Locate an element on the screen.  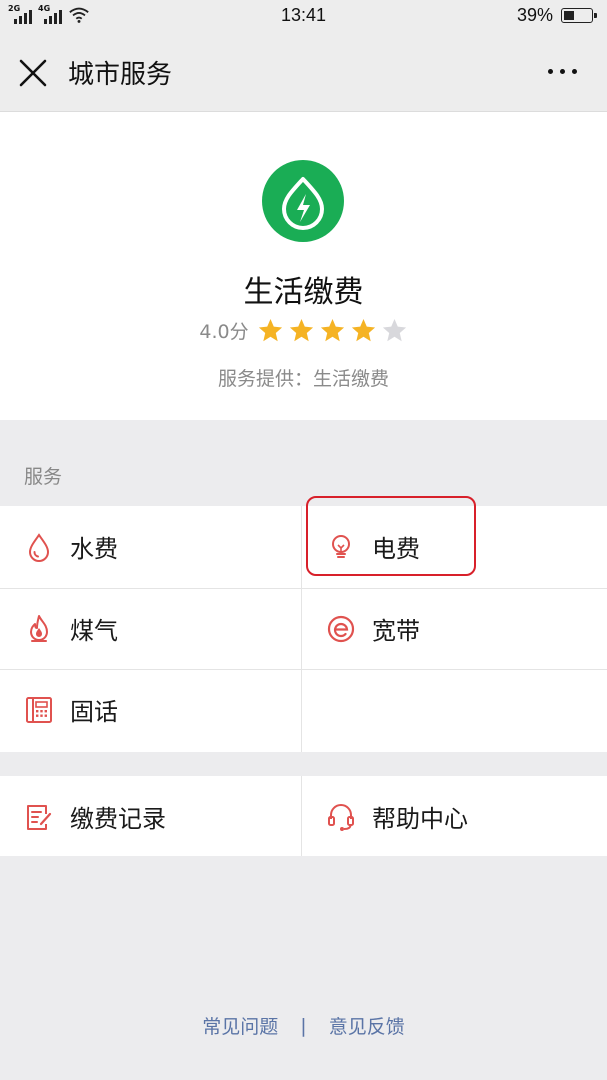
lightning-drop-icon is located at coordinates (303, 203).